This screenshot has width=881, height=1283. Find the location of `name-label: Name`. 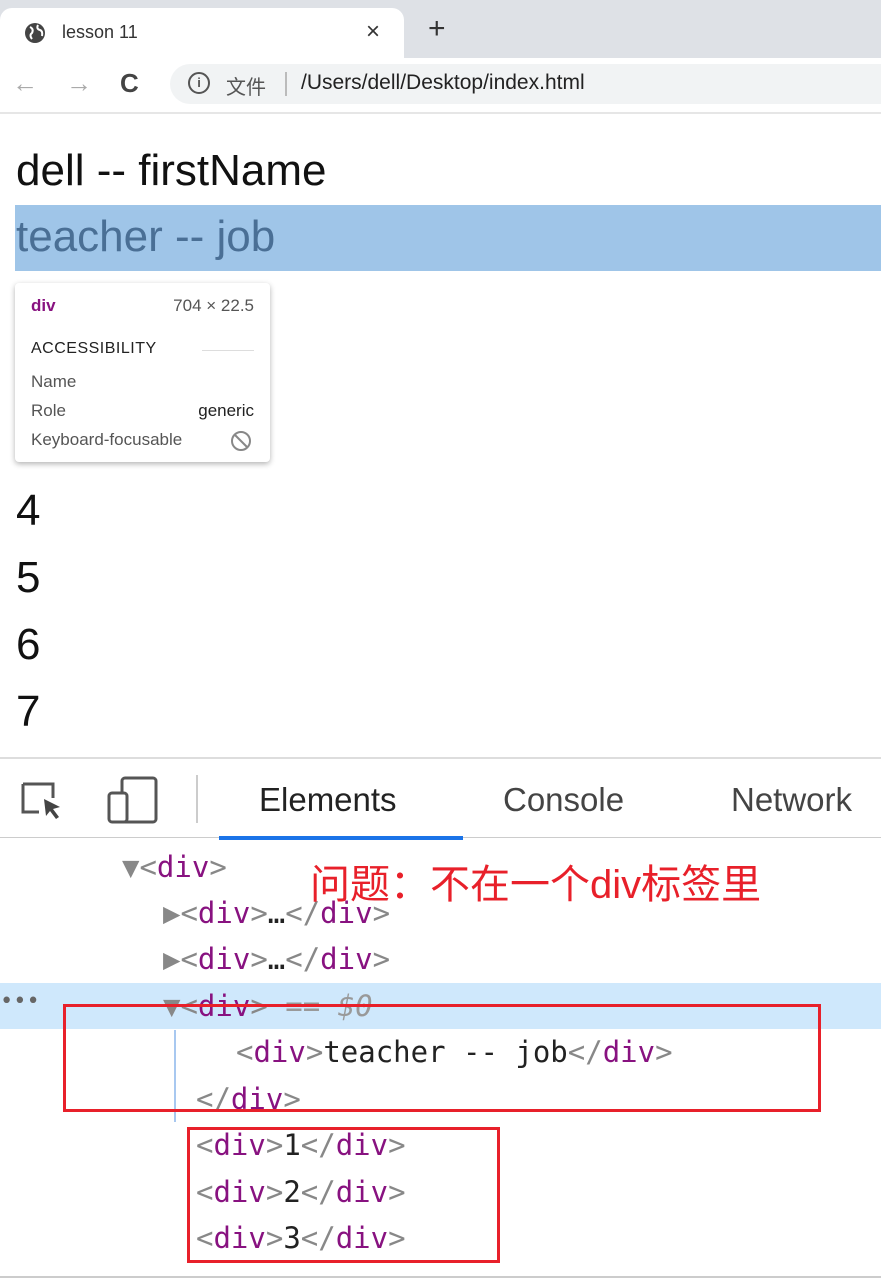

name-label: Name is located at coordinates (54, 381).